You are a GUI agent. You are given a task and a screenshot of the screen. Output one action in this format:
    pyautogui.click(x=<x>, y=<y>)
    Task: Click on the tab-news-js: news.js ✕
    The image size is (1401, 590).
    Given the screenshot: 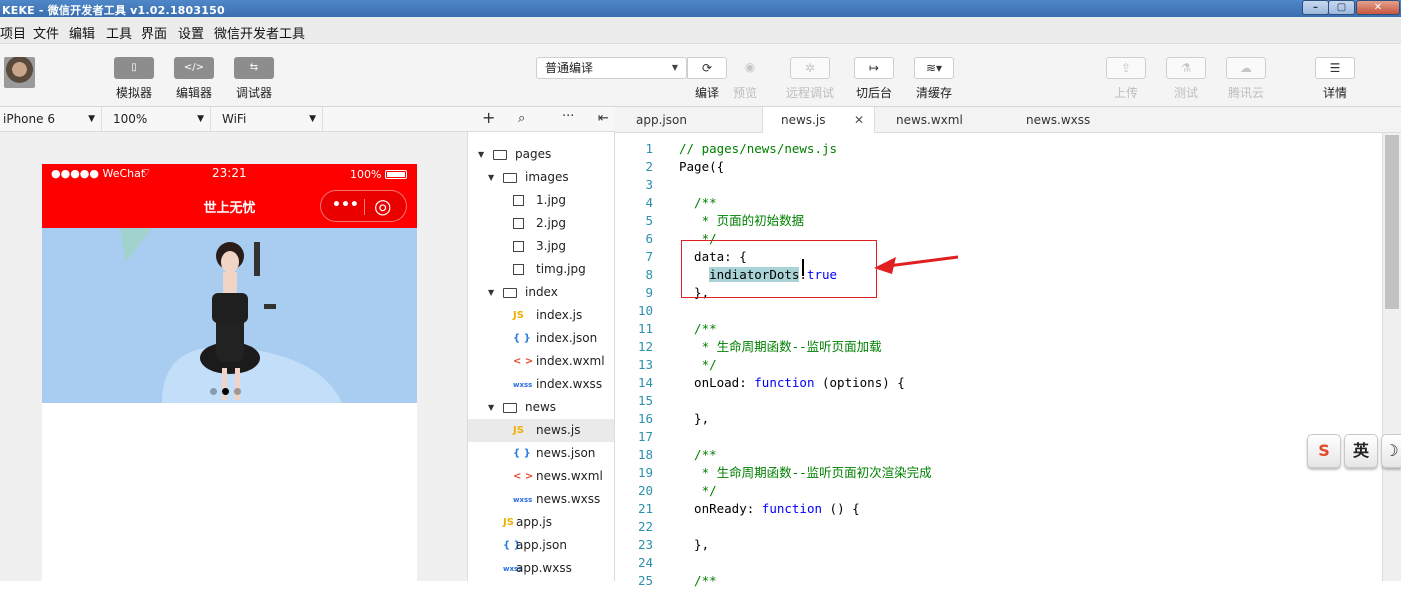 What is the action you would take?
    pyautogui.click(x=818, y=120)
    